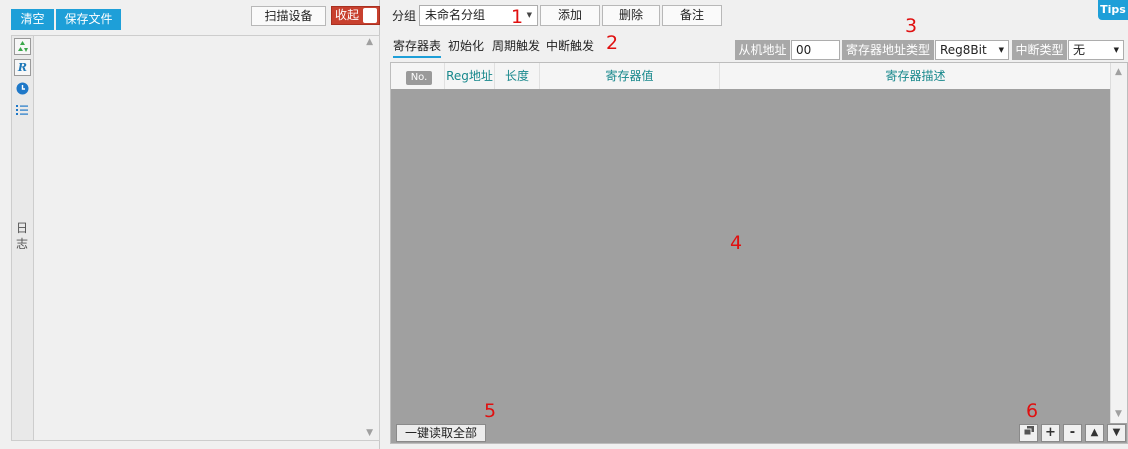 The height and width of the screenshot is (449, 1128). What do you see at coordinates (470, 76) in the screenshot?
I see `col-reg-address: Reg地址` at bounding box center [470, 76].